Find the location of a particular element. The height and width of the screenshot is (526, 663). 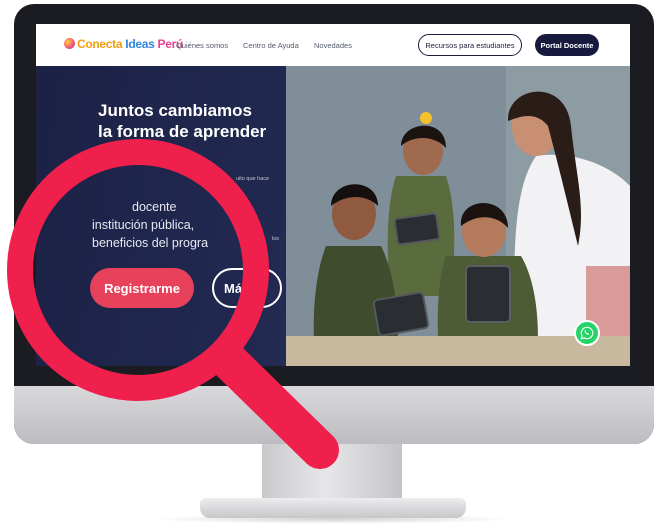

whatsapp-button is located at coordinates (587, 333).